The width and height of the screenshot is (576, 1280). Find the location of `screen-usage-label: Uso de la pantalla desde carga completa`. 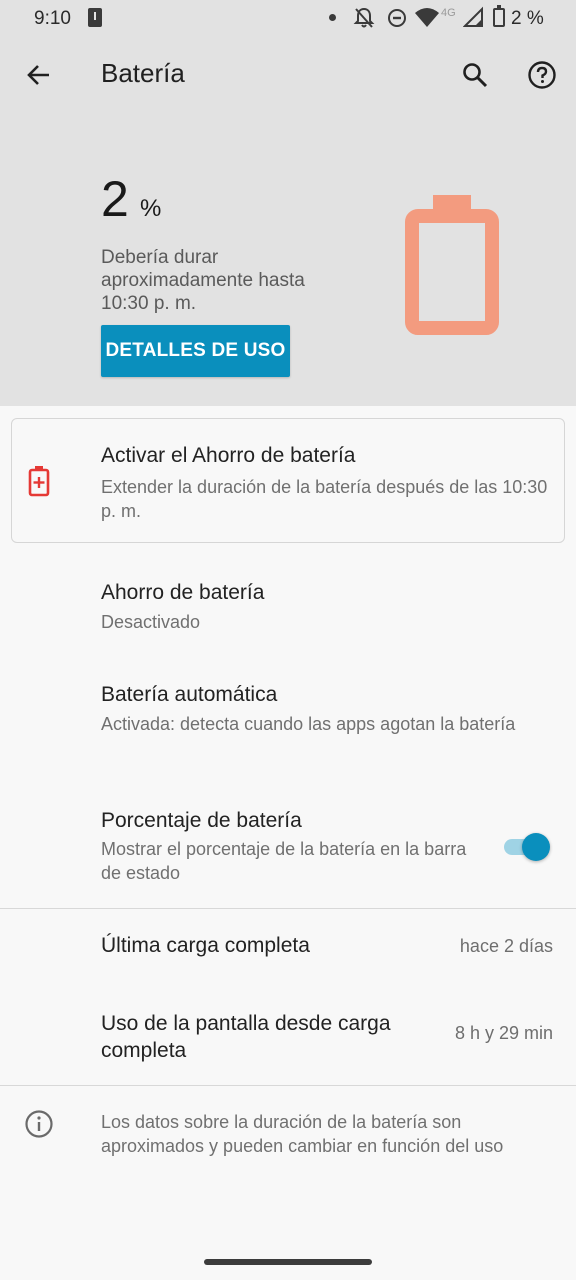

screen-usage-label: Uso de la pantalla desde carga completa is located at coordinates (246, 1037).